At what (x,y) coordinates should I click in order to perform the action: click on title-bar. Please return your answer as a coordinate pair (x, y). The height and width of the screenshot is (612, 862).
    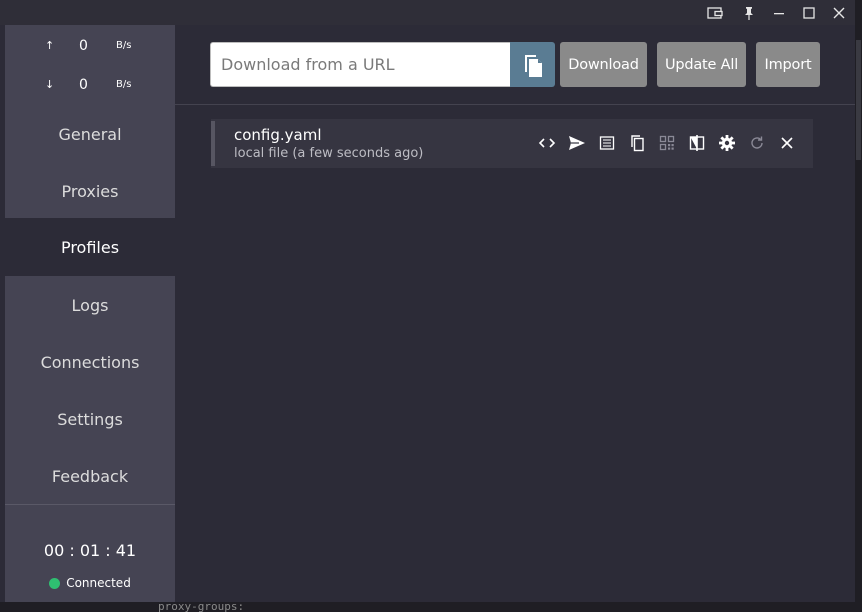
    Looking at the image, I should click on (427, 12).